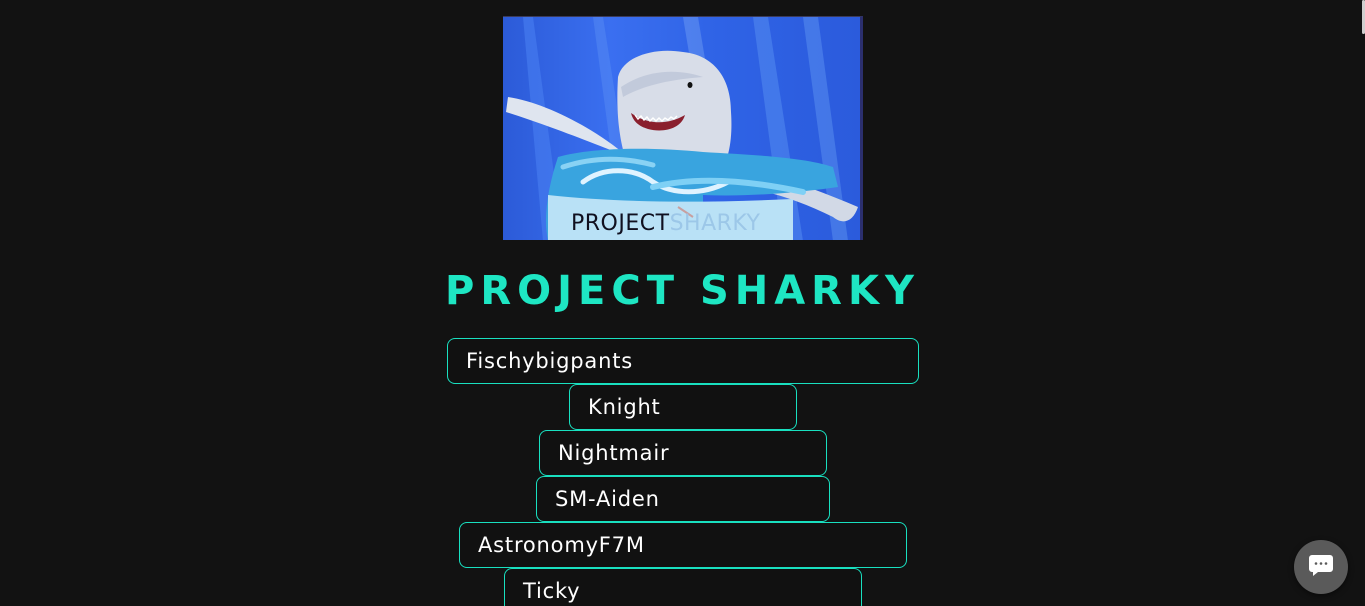  I want to click on banner-caption-word-project: PROJECT, so click(620, 223).